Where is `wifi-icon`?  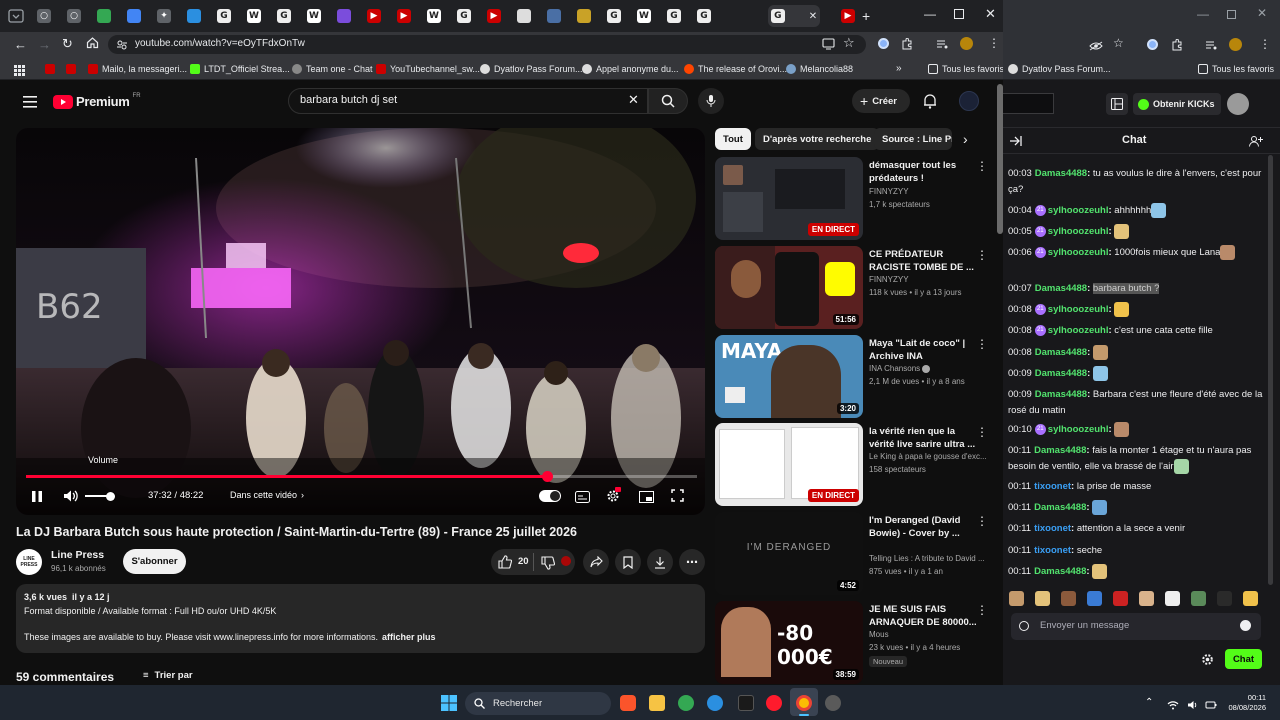 wifi-icon is located at coordinates (1173, 703).